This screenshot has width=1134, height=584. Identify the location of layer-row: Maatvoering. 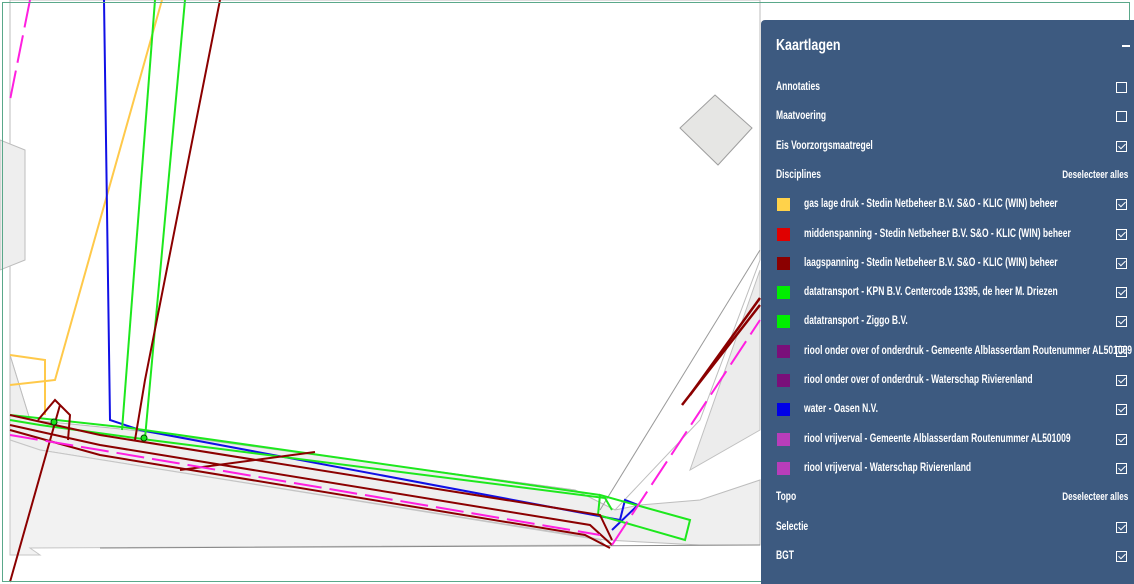
(947, 117).